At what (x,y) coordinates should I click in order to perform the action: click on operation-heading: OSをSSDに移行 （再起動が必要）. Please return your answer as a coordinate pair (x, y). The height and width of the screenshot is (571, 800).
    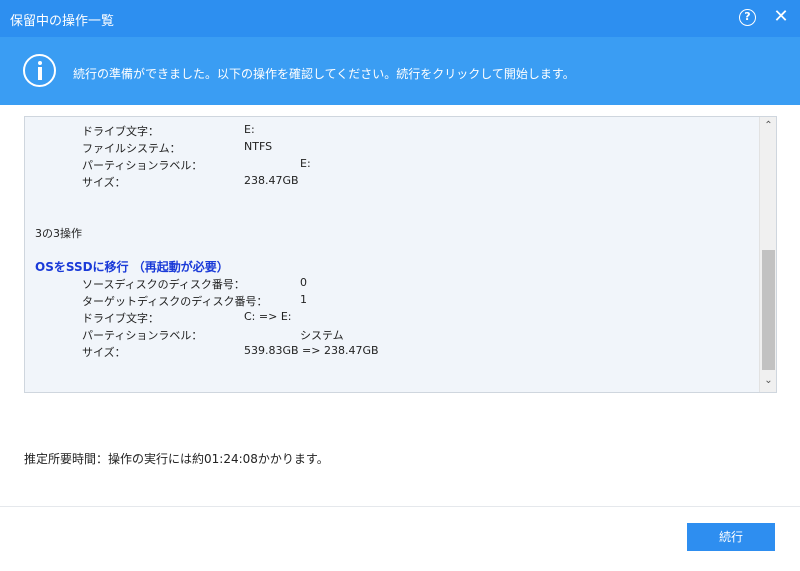
    Looking at the image, I should click on (132, 267).